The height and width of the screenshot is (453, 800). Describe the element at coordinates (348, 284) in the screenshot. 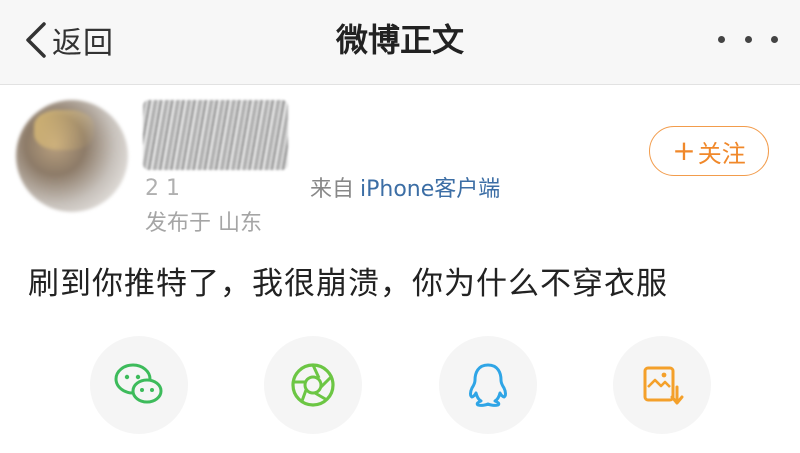

I see `post-text: 刷到你推特了，我很崩溃，你为什么不穿衣服` at that location.